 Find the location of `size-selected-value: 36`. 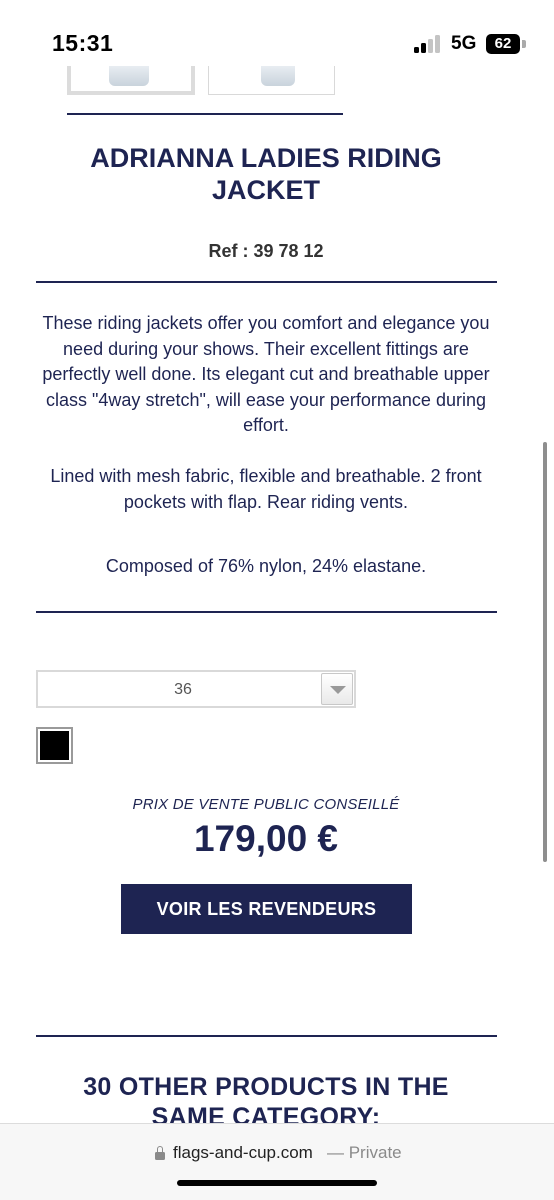

size-selected-value: 36 is located at coordinates (183, 689).